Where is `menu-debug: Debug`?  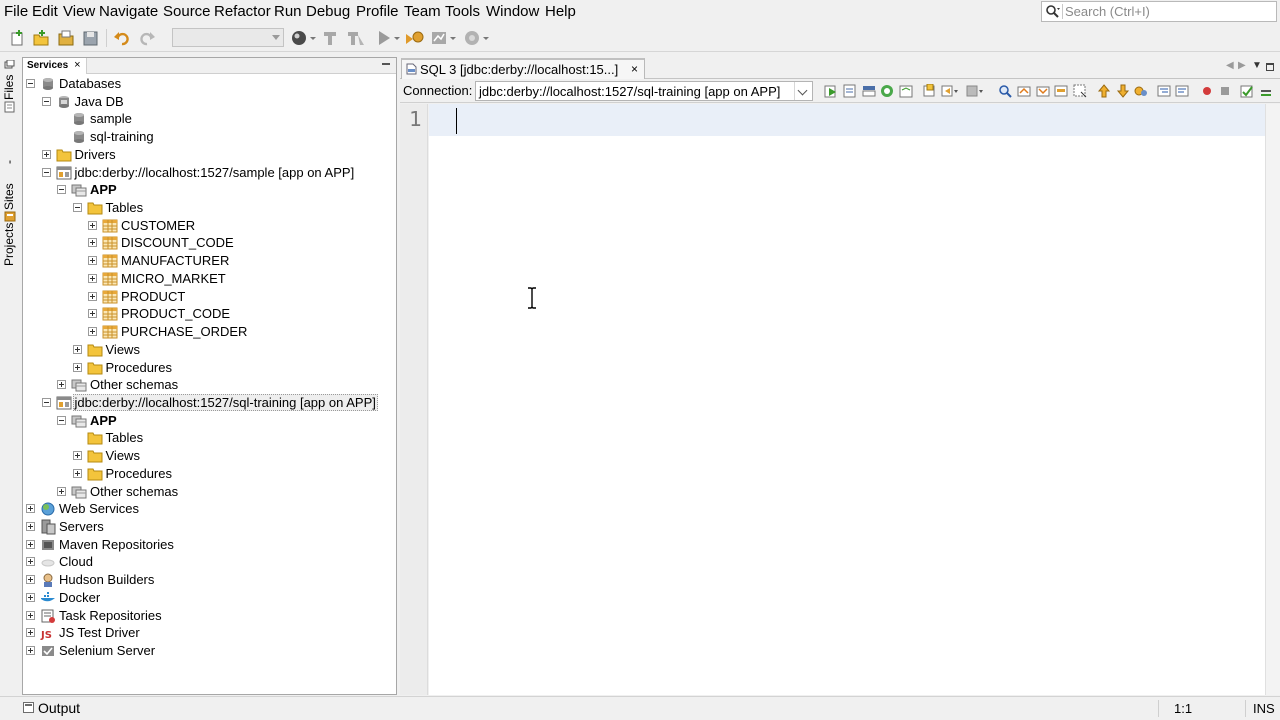 menu-debug: Debug is located at coordinates (328, 12).